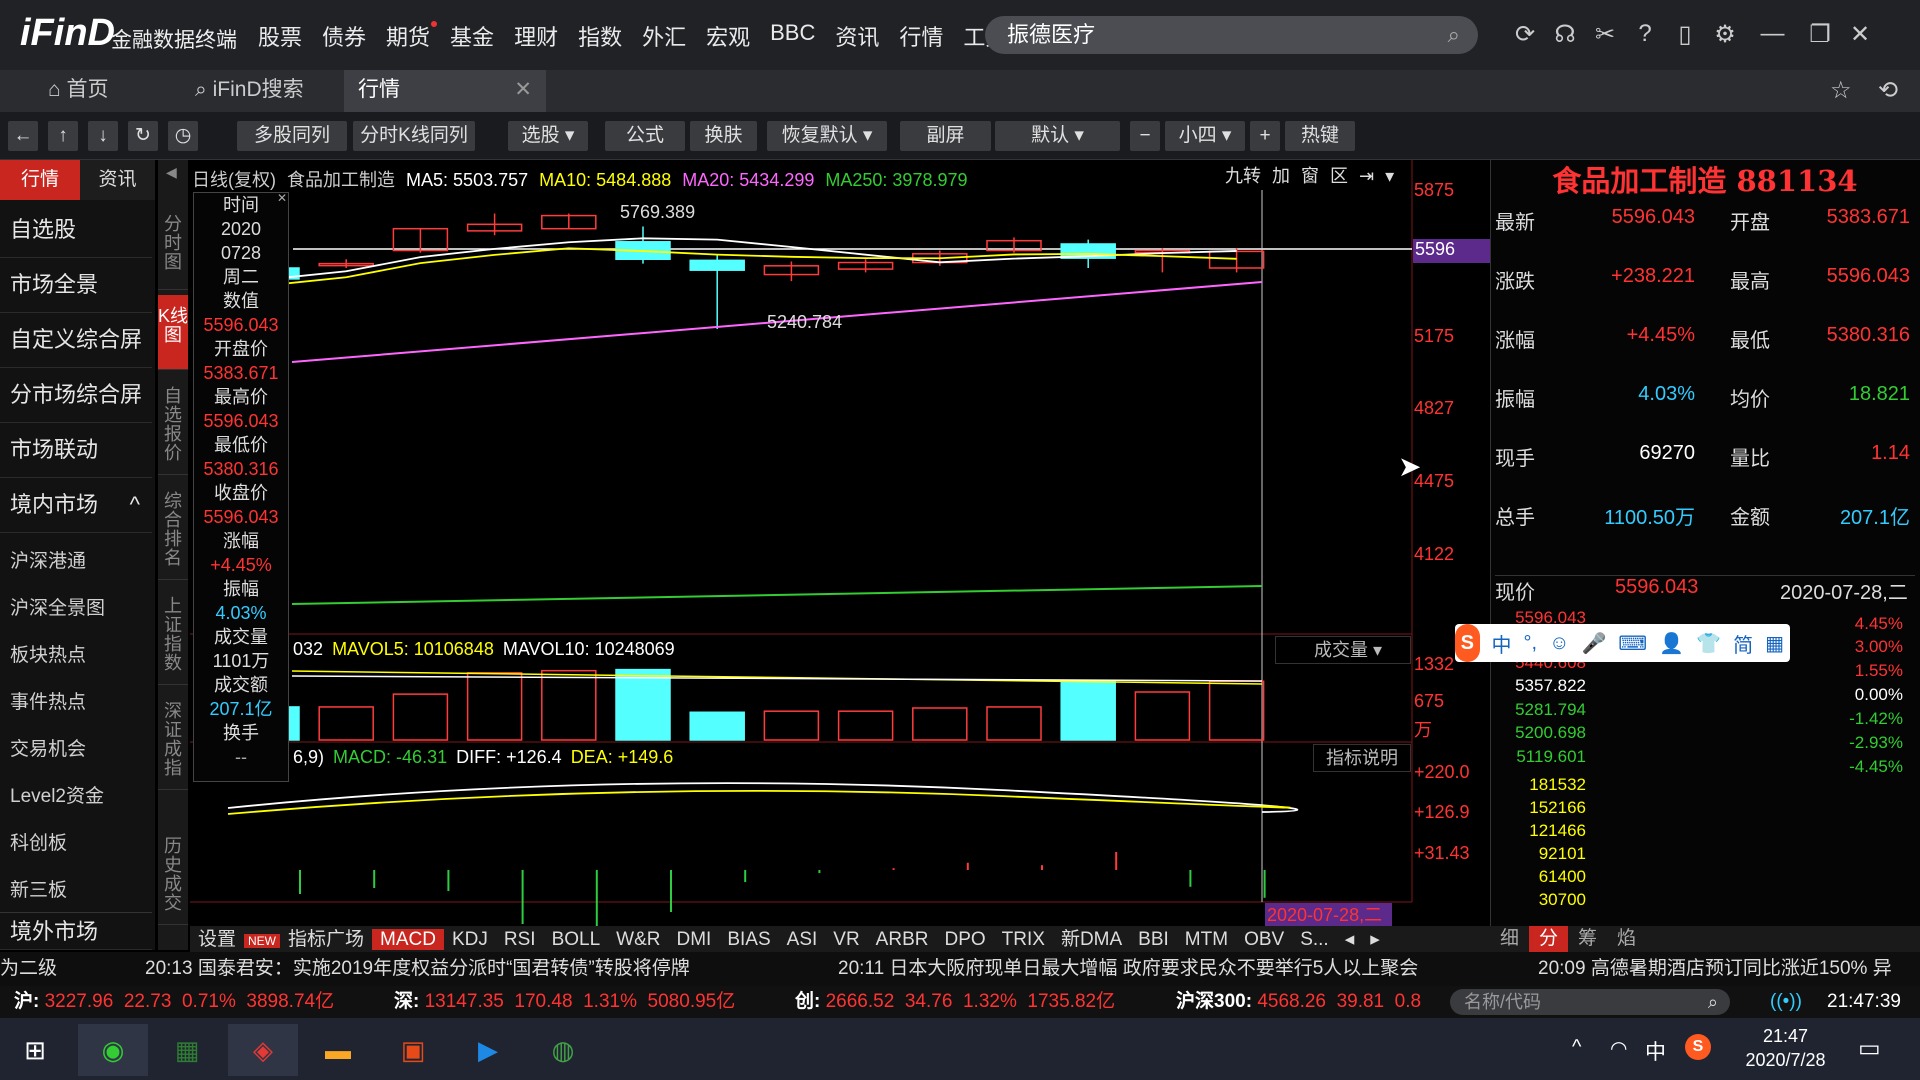  I want to click on excel-icon: ▦, so click(187, 1050).